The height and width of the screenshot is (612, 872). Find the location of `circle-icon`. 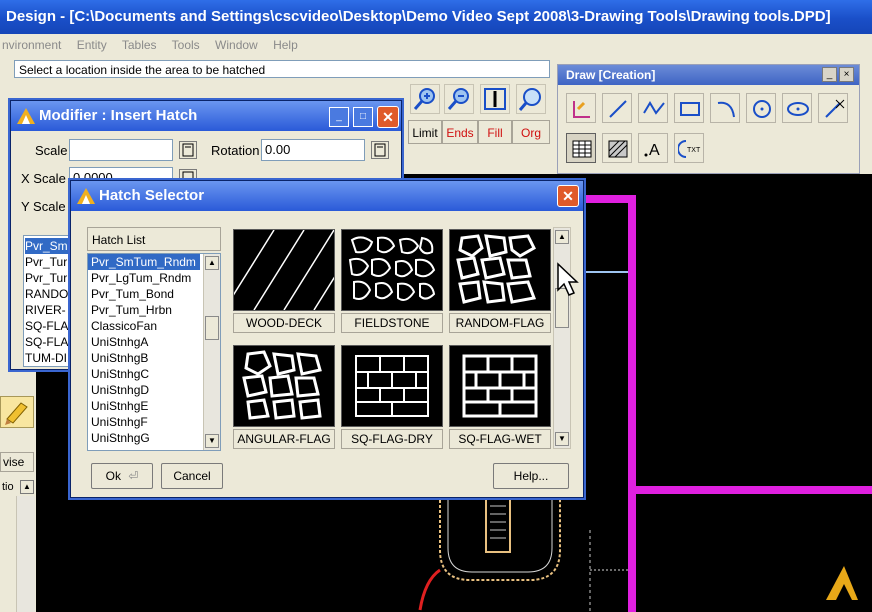

circle-icon is located at coordinates (762, 109).